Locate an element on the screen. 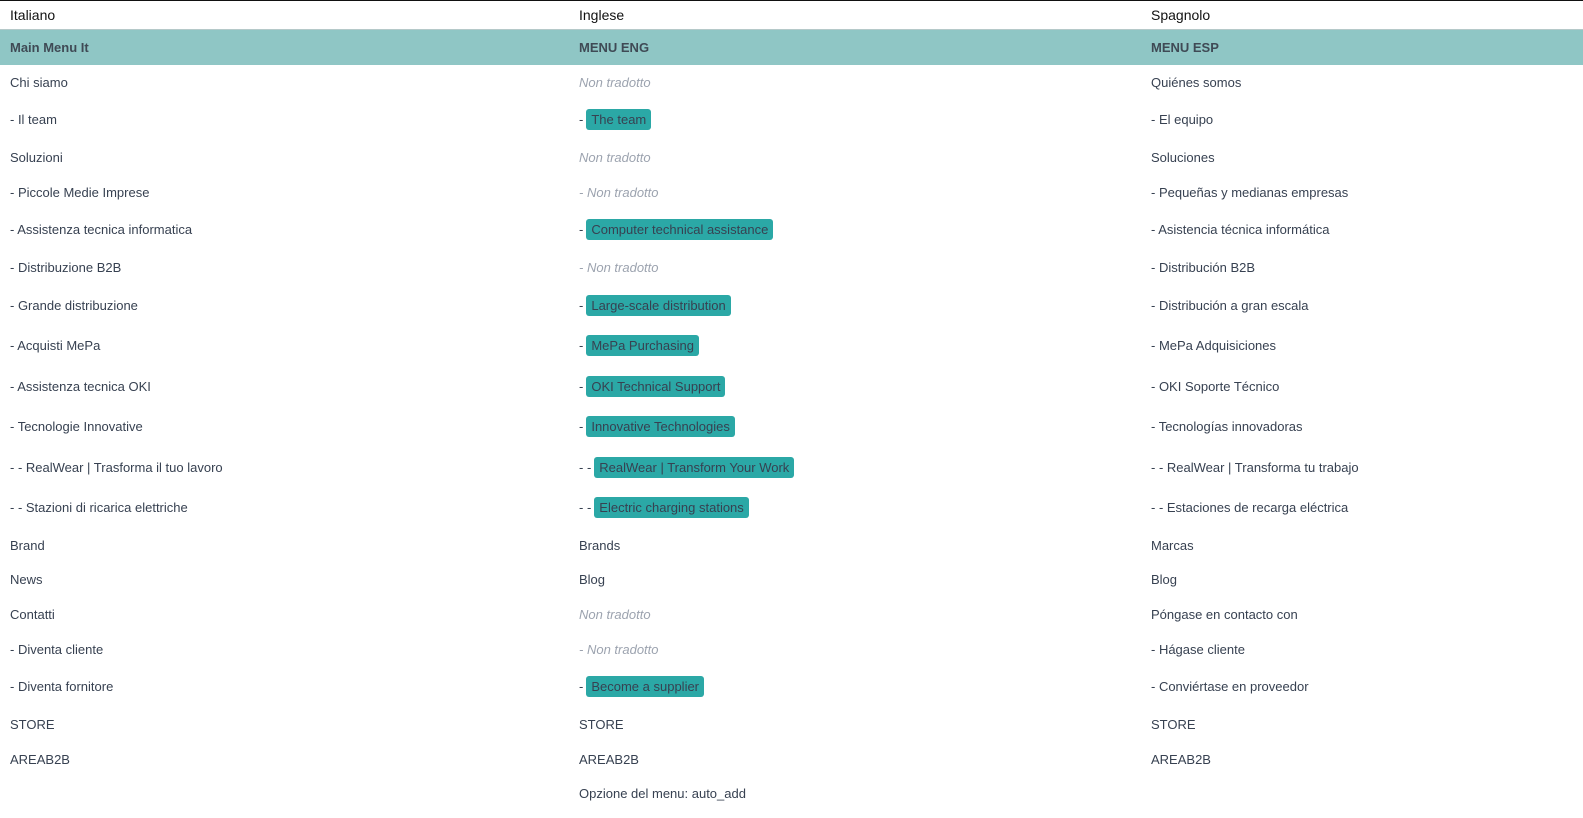 The image size is (1583, 818). menu-name-it: Main Menu It is located at coordinates (49, 47).